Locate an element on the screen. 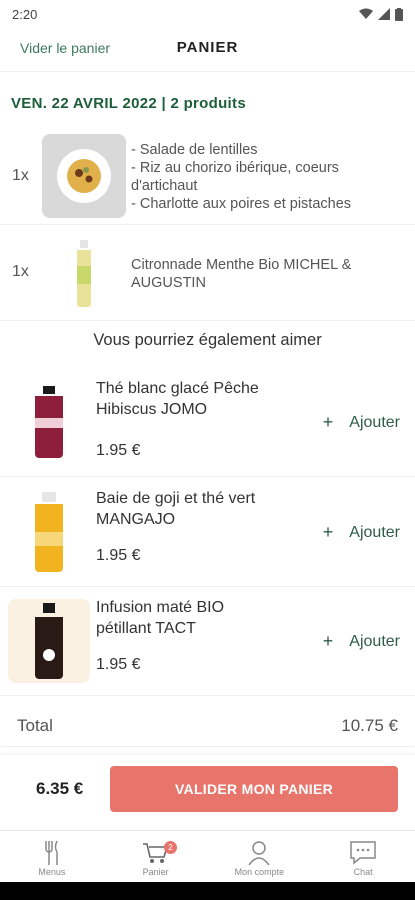  product-name: Thé blanc glacé Pêche Hibiscus JOMO is located at coordinates (177, 399).